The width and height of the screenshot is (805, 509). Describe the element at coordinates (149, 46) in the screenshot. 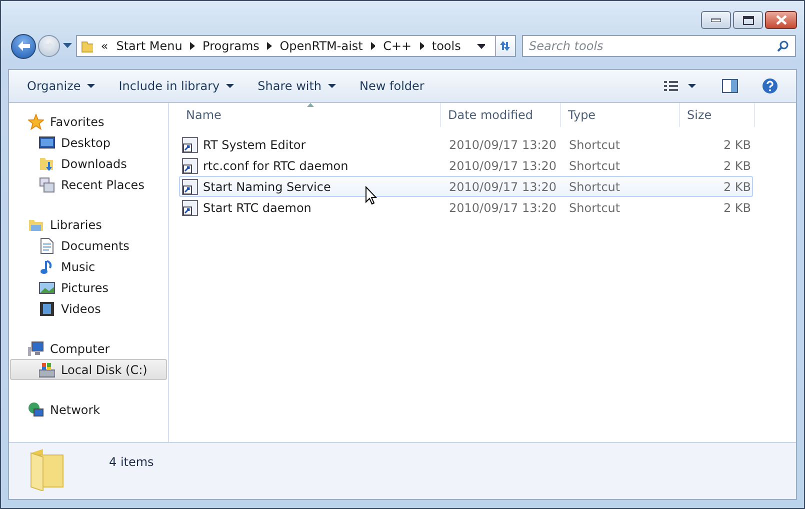

I see `breadcrumb-item: Start Menu` at that location.